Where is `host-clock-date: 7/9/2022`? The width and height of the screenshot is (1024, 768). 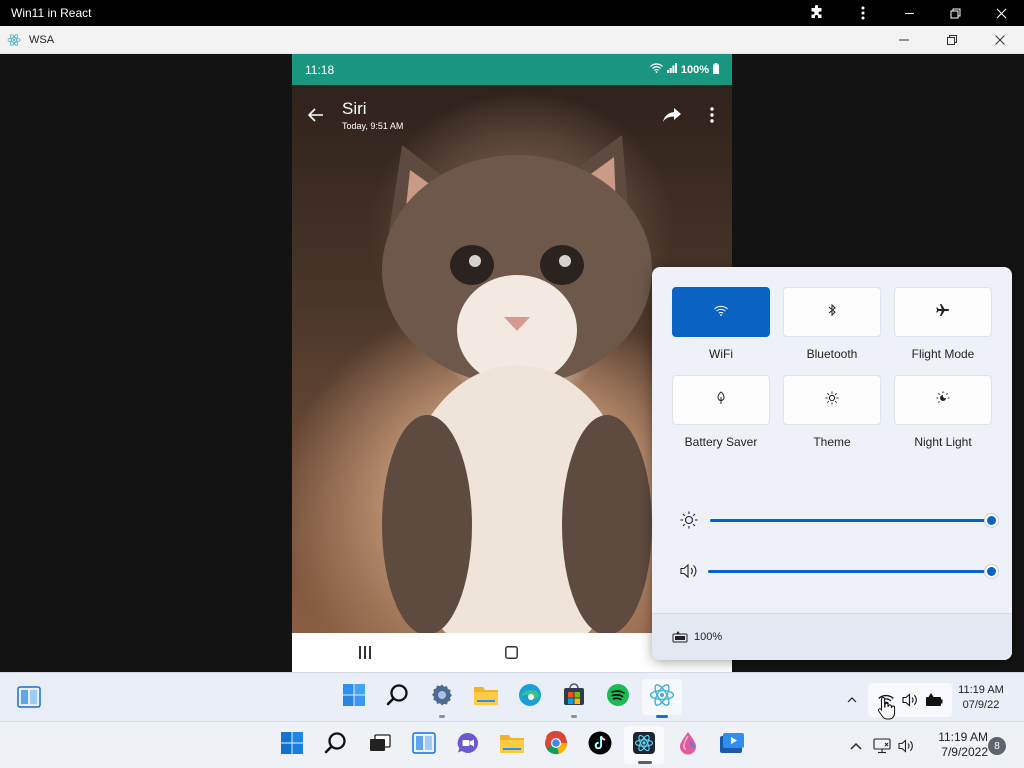
host-clock-date: 7/9/2022 is located at coordinates (964, 752).